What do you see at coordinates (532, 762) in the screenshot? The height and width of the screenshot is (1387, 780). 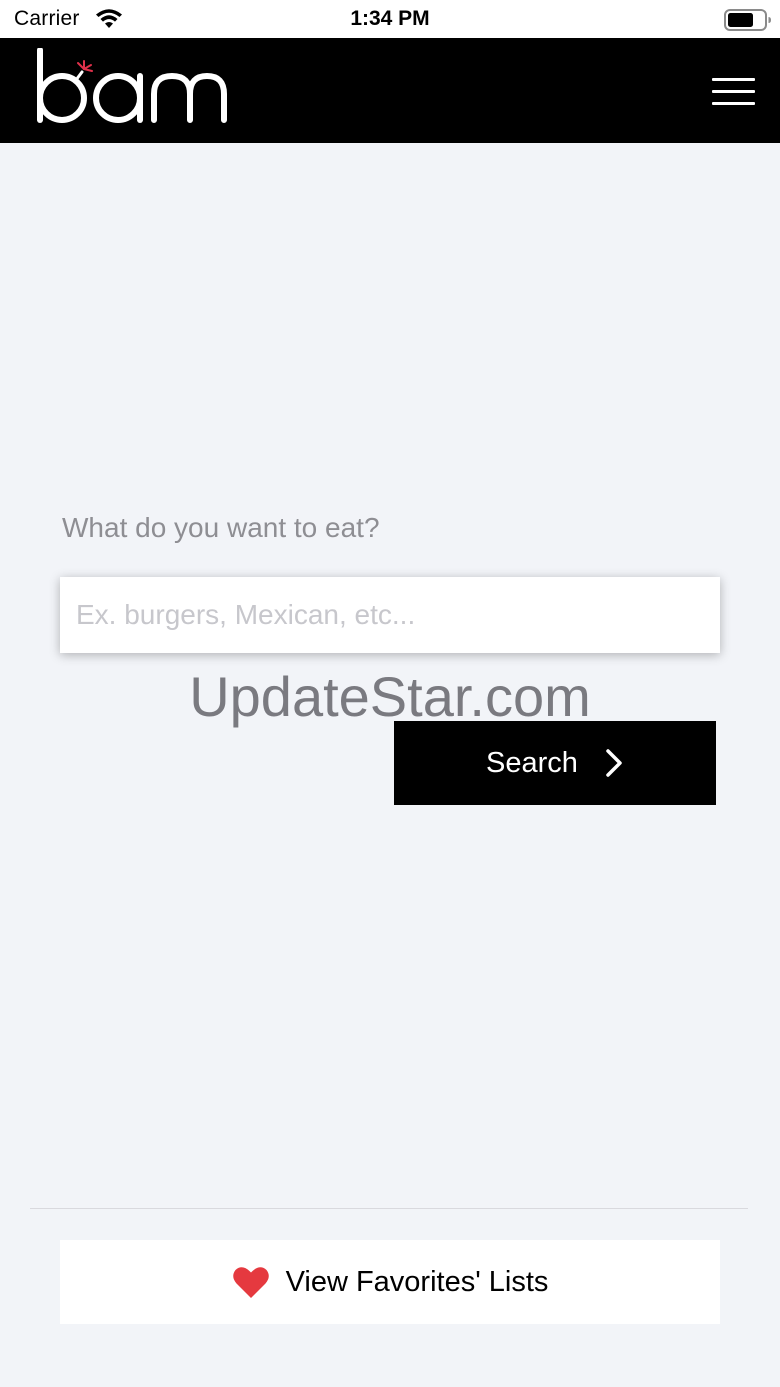 I see `search-button-label: Search` at bounding box center [532, 762].